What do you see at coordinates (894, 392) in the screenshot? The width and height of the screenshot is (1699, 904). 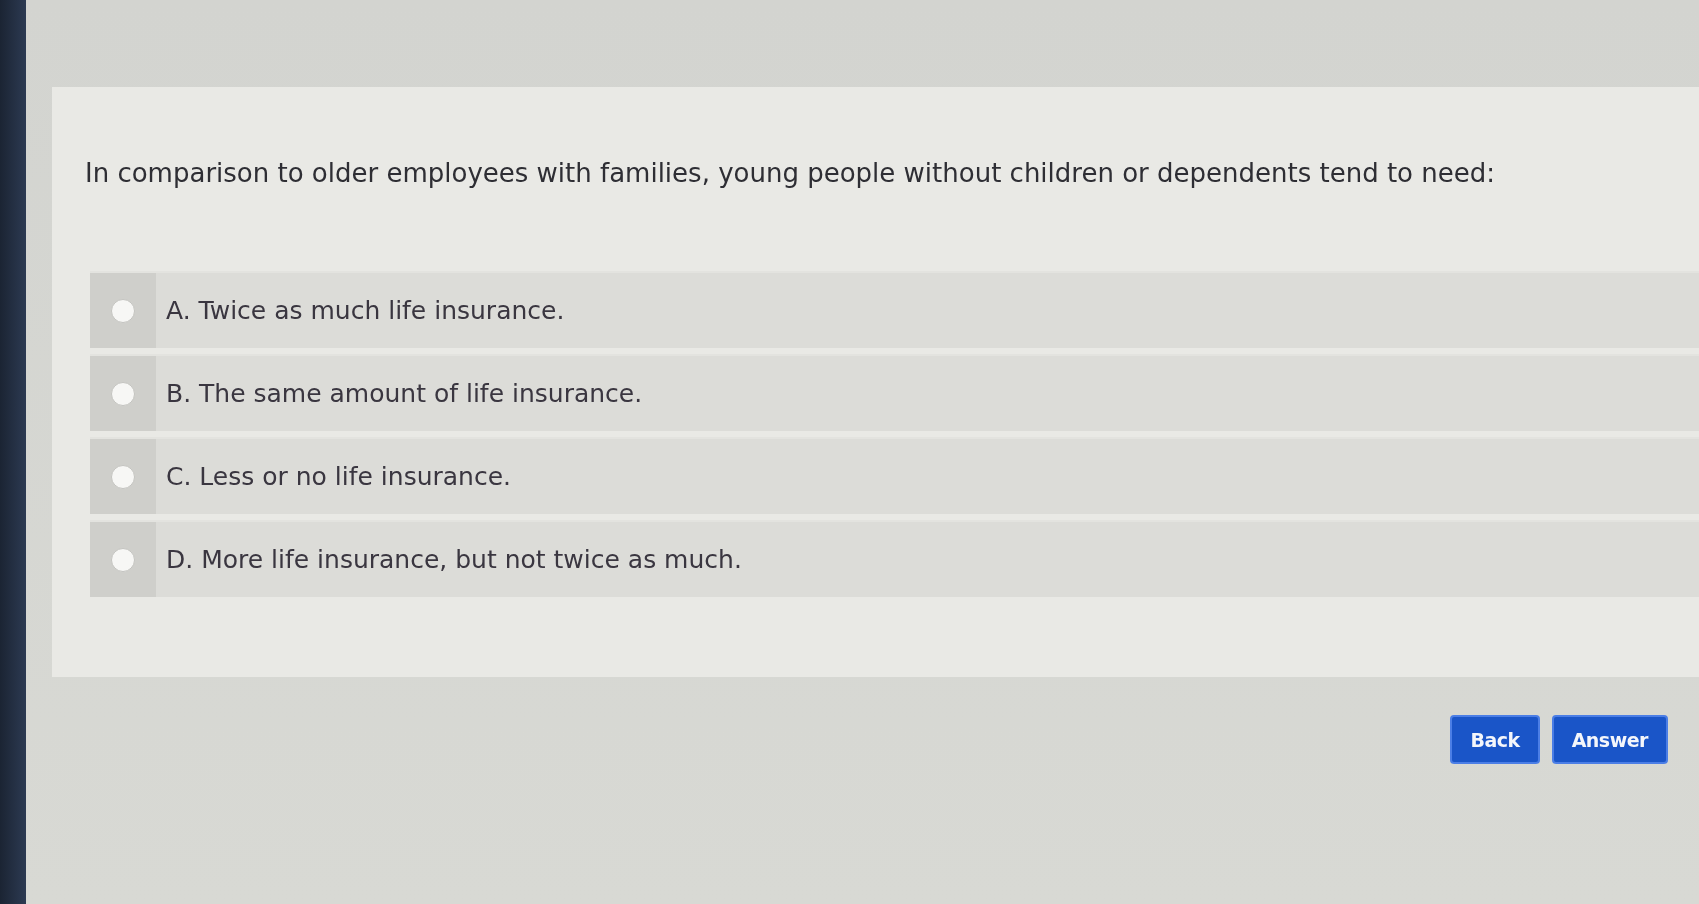 I see `answer-option: B. The same amount of life insurance.` at bounding box center [894, 392].